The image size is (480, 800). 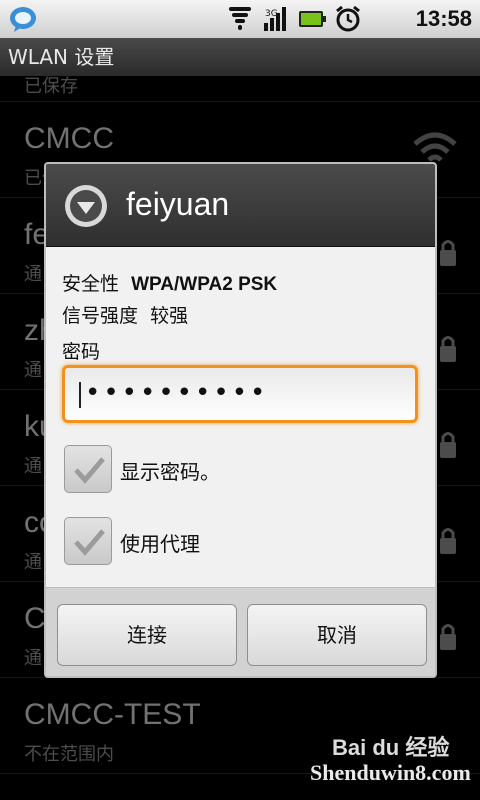 What do you see at coordinates (170, 472) in the screenshot?
I see `show-password-label: 显示密码。` at bounding box center [170, 472].